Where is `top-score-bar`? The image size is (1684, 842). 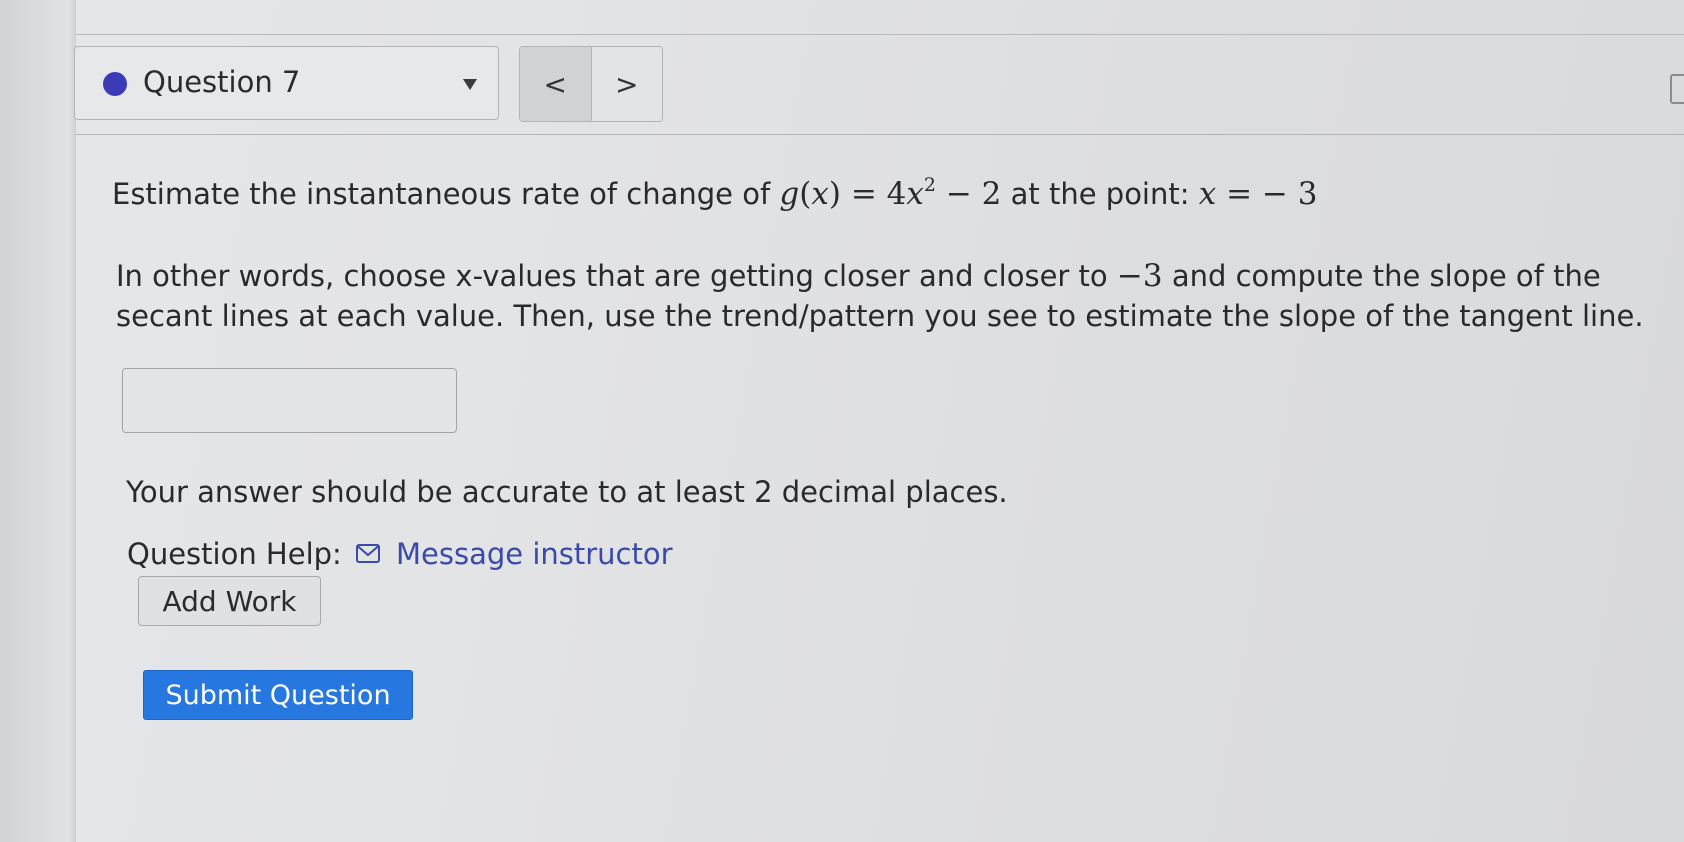
top-score-bar is located at coordinates (880, 17).